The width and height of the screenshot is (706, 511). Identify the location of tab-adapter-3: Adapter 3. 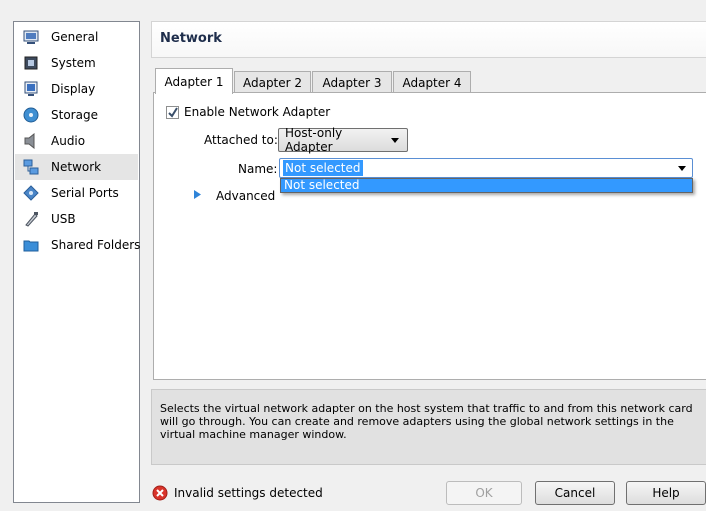
(352, 82).